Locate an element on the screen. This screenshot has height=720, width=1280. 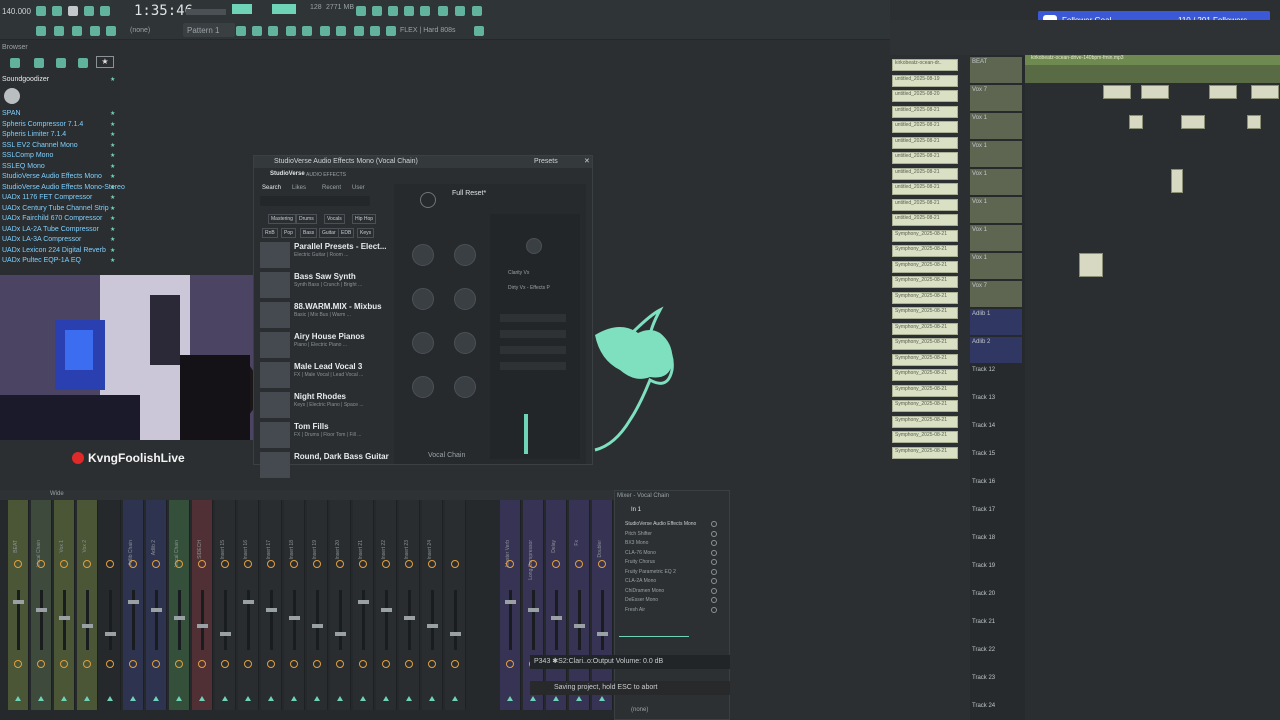
browser-item: UADx Fairchild 670 Compressor is located at coordinates (52, 218).